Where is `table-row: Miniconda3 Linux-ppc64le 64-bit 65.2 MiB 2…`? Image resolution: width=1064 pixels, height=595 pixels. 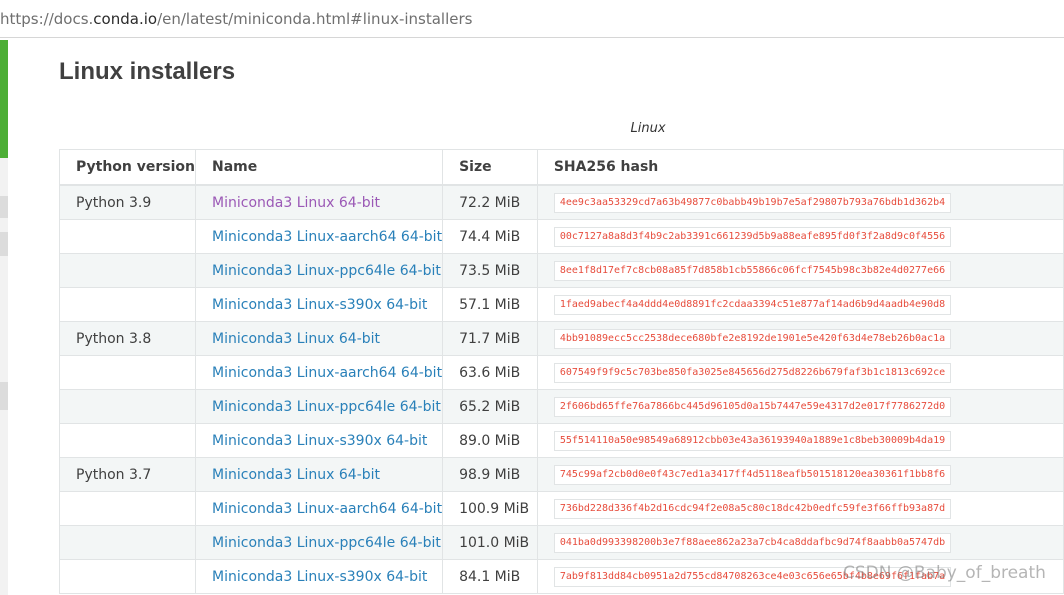 table-row: Miniconda3 Linux-ppc64le 64-bit 65.2 MiB 2… is located at coordinates (561, 406).